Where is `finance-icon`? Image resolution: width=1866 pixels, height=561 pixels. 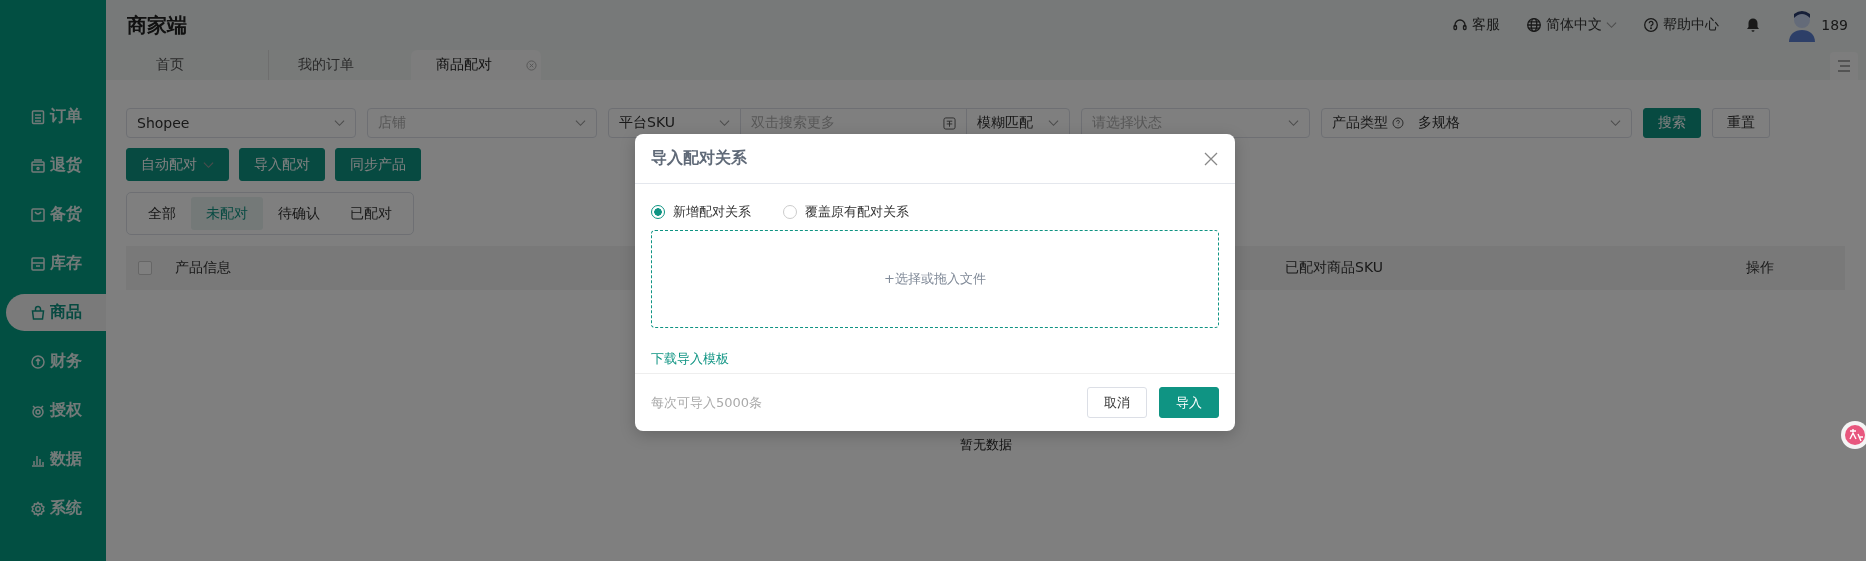 finance-icon is located at coordinates (38, 361).